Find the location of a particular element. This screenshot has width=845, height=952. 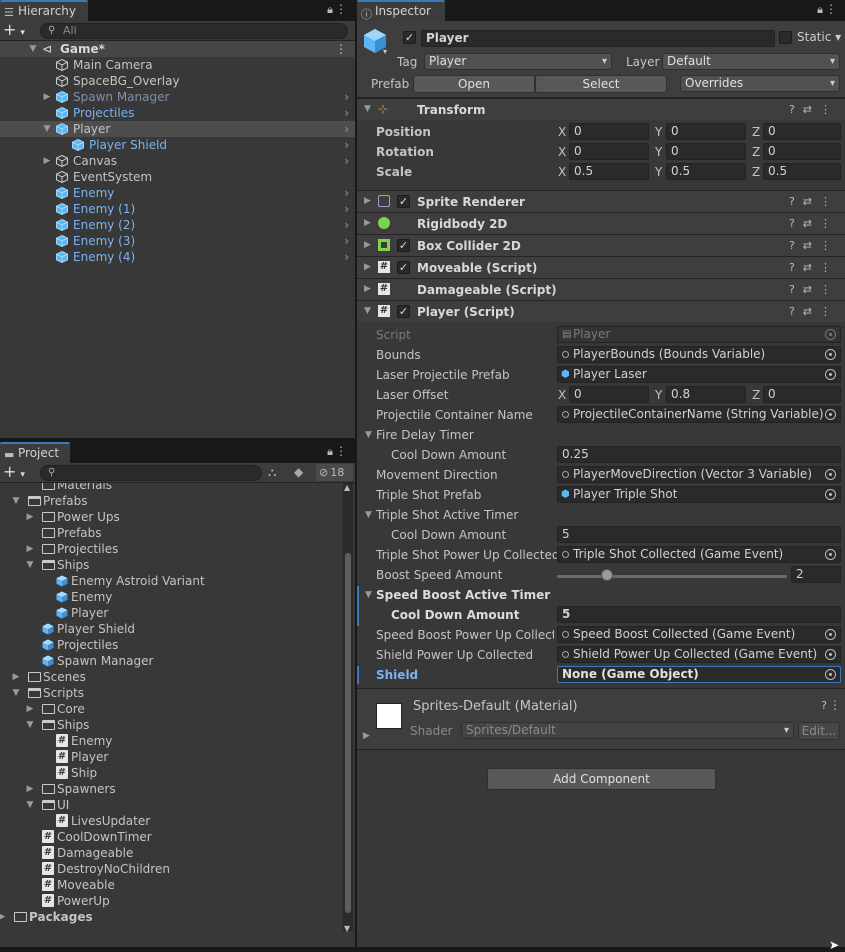

shield-collected-field: Shield Power Up Collected (Game Event) is located at coordinates (699, 654).